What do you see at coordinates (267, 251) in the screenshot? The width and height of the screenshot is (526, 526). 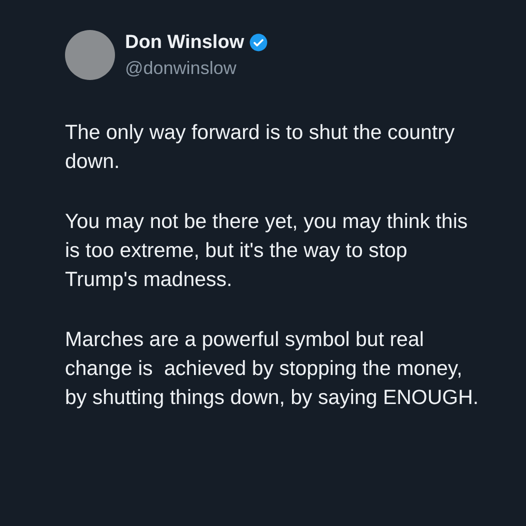 I see `post-paragraph: You may not be there yet, you may think this is too extreme, but it's the way to stop Trump's madness.` at bounding box center [267, 251].